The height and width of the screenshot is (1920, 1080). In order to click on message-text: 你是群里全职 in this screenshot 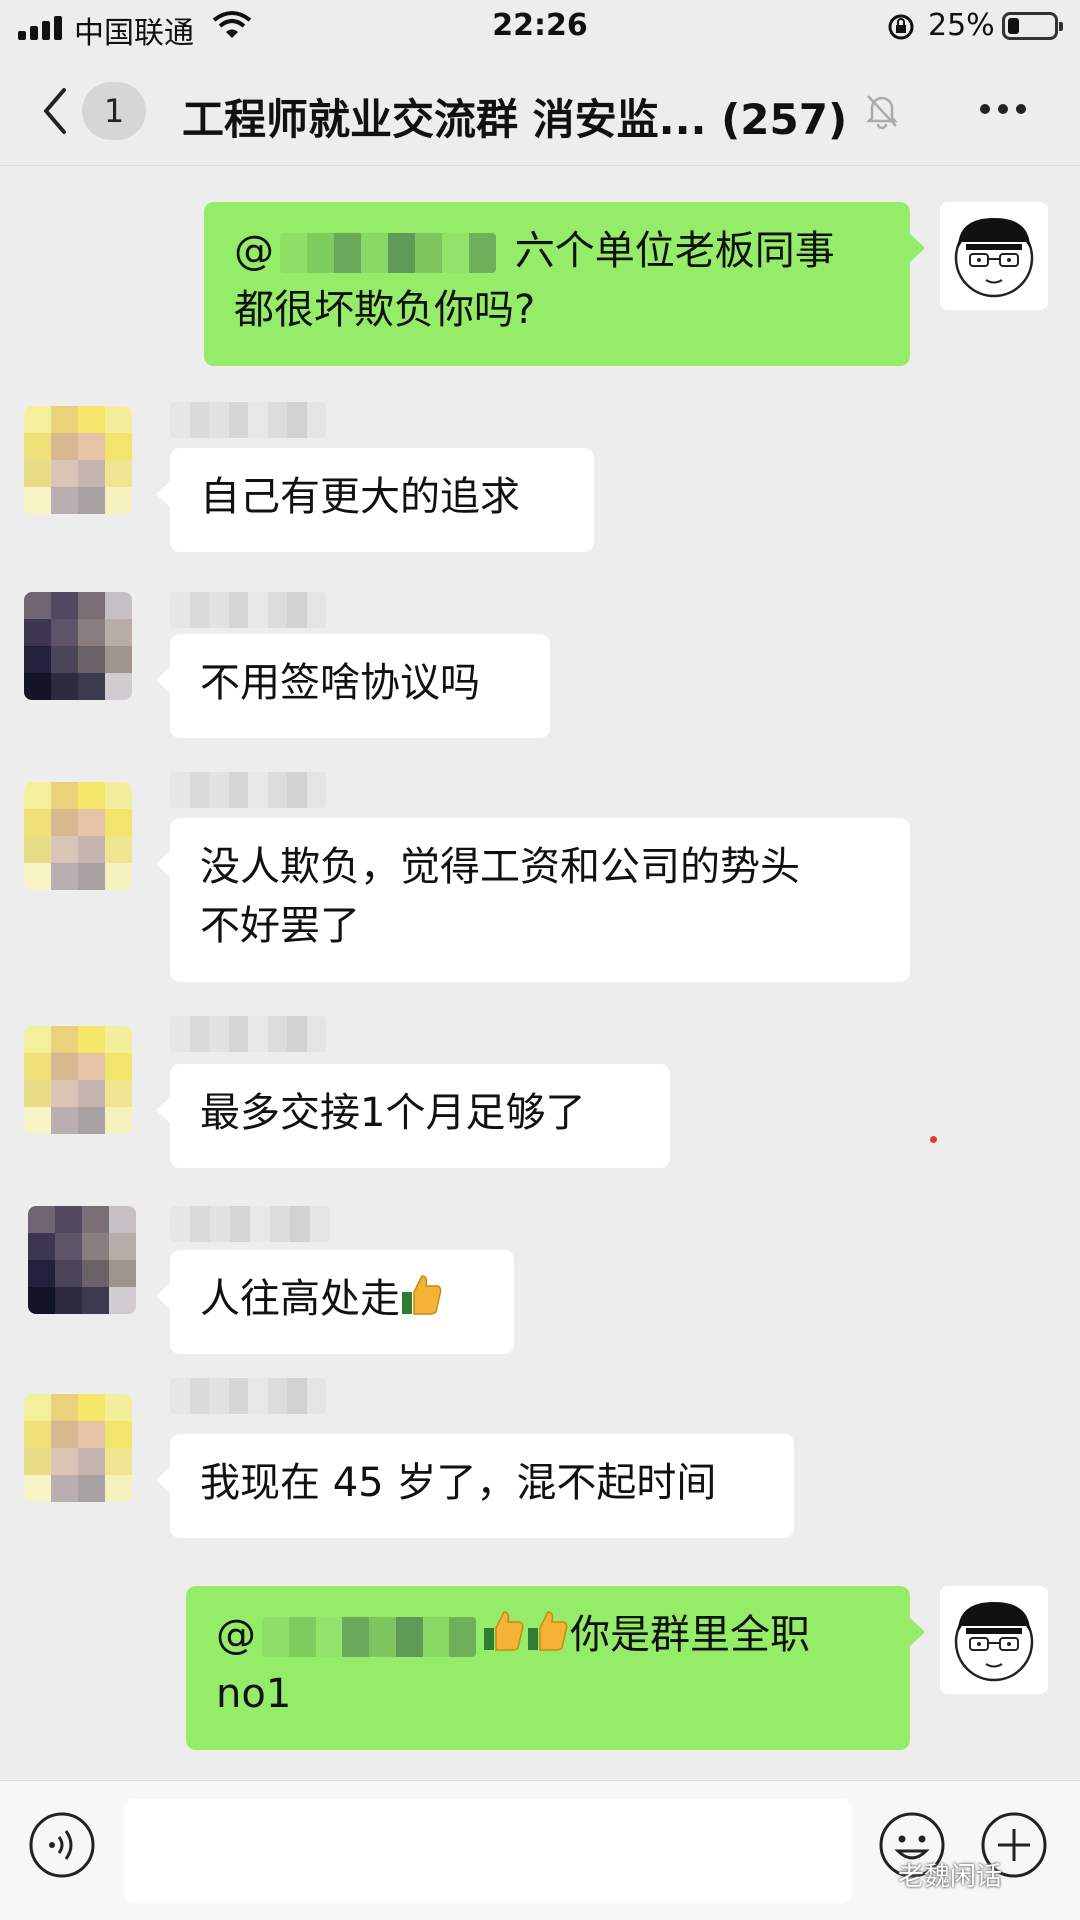, I will do `click(690, 1635)`.